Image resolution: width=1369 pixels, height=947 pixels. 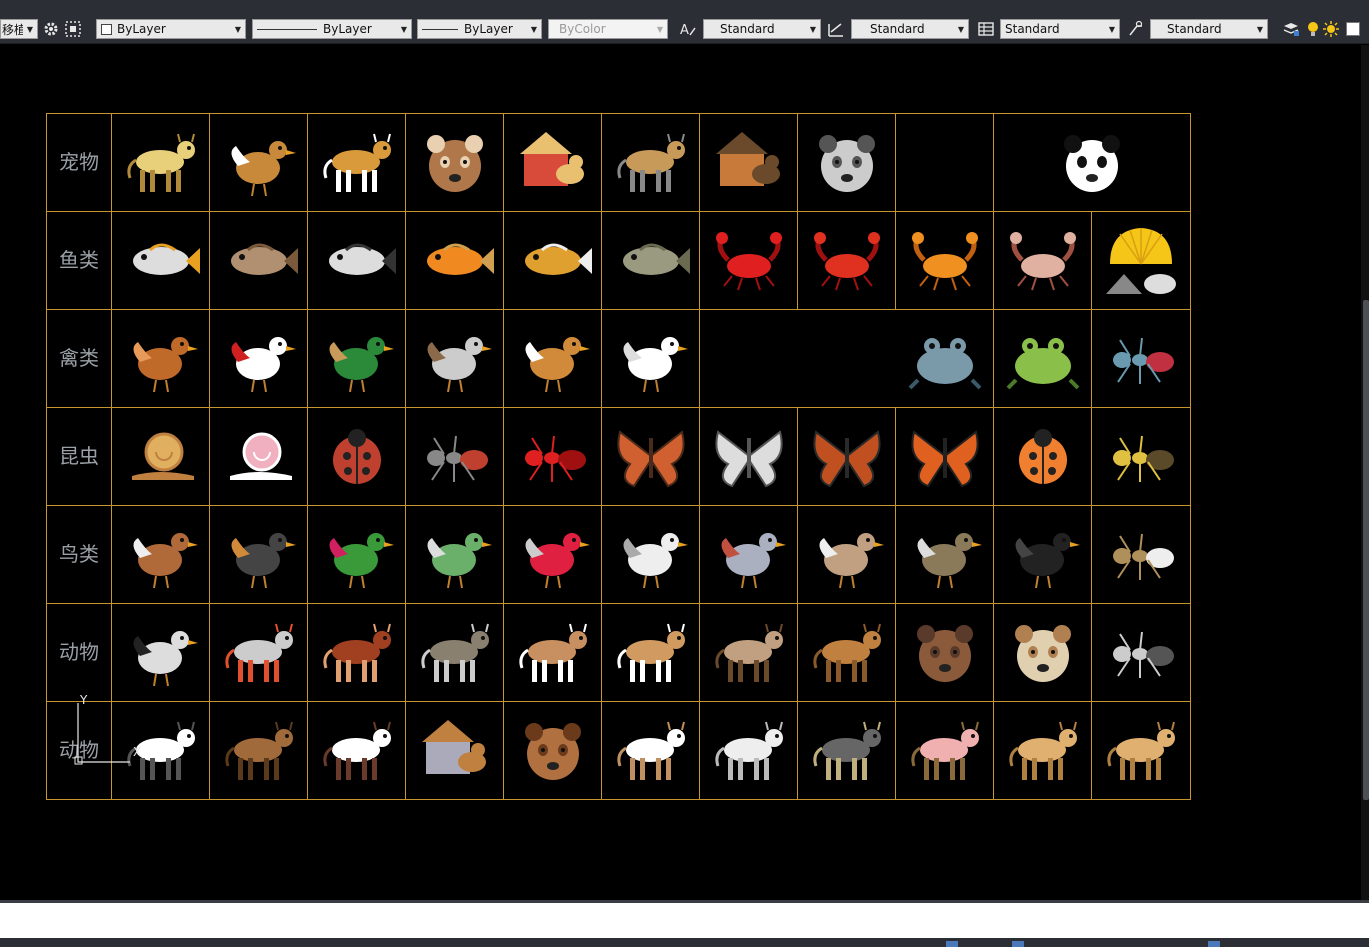 I want to click on camel-bactrian-icon, so click(x=1141, y=751).